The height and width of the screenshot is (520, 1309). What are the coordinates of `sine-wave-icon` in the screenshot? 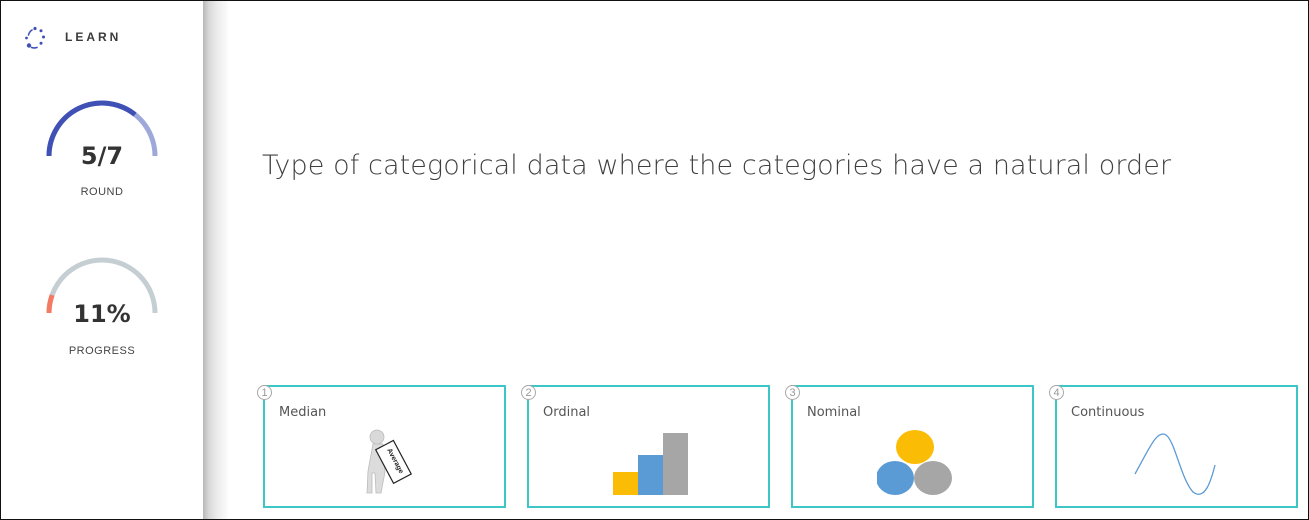 It's located at (1175, 464).